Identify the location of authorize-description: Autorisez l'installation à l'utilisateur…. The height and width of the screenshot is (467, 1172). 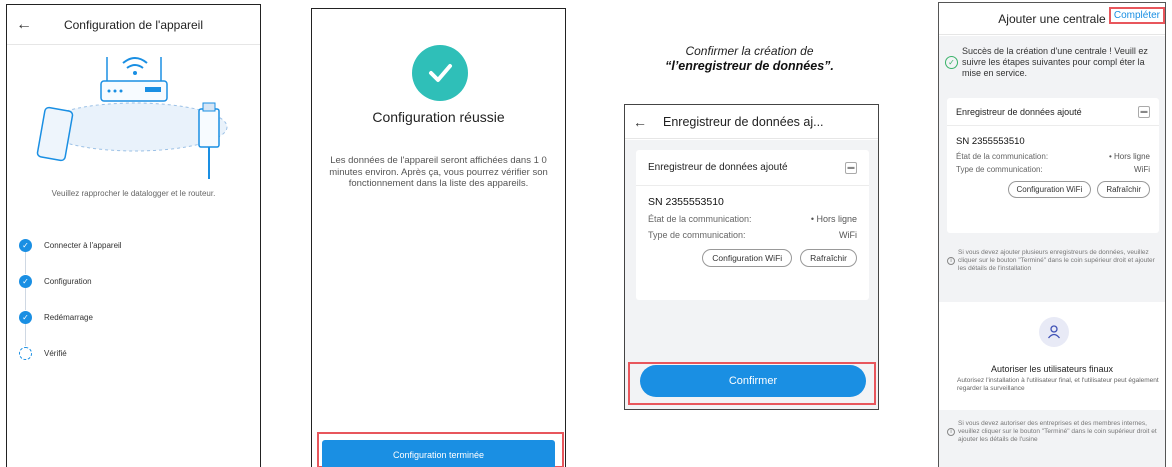
(1058, 384).